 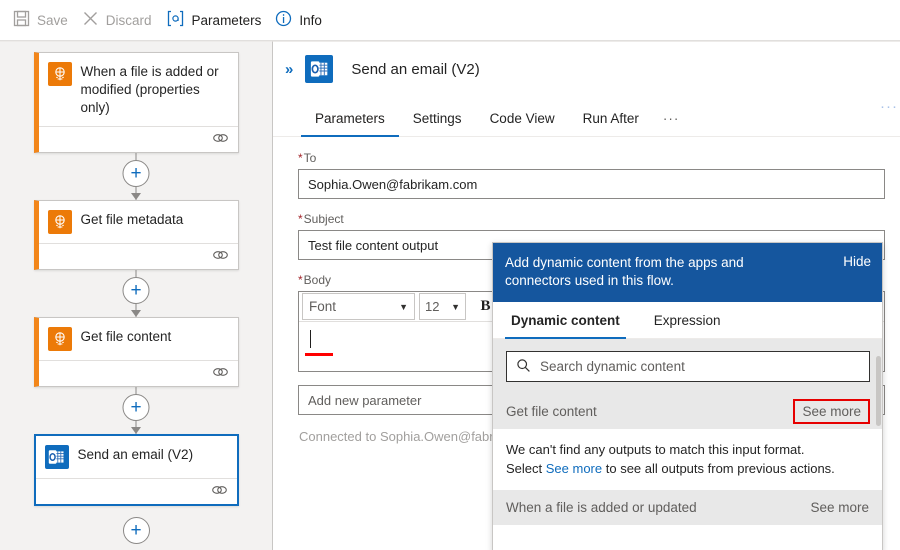 I want to click on discard-label: Discard, so click(x=128, y=20).